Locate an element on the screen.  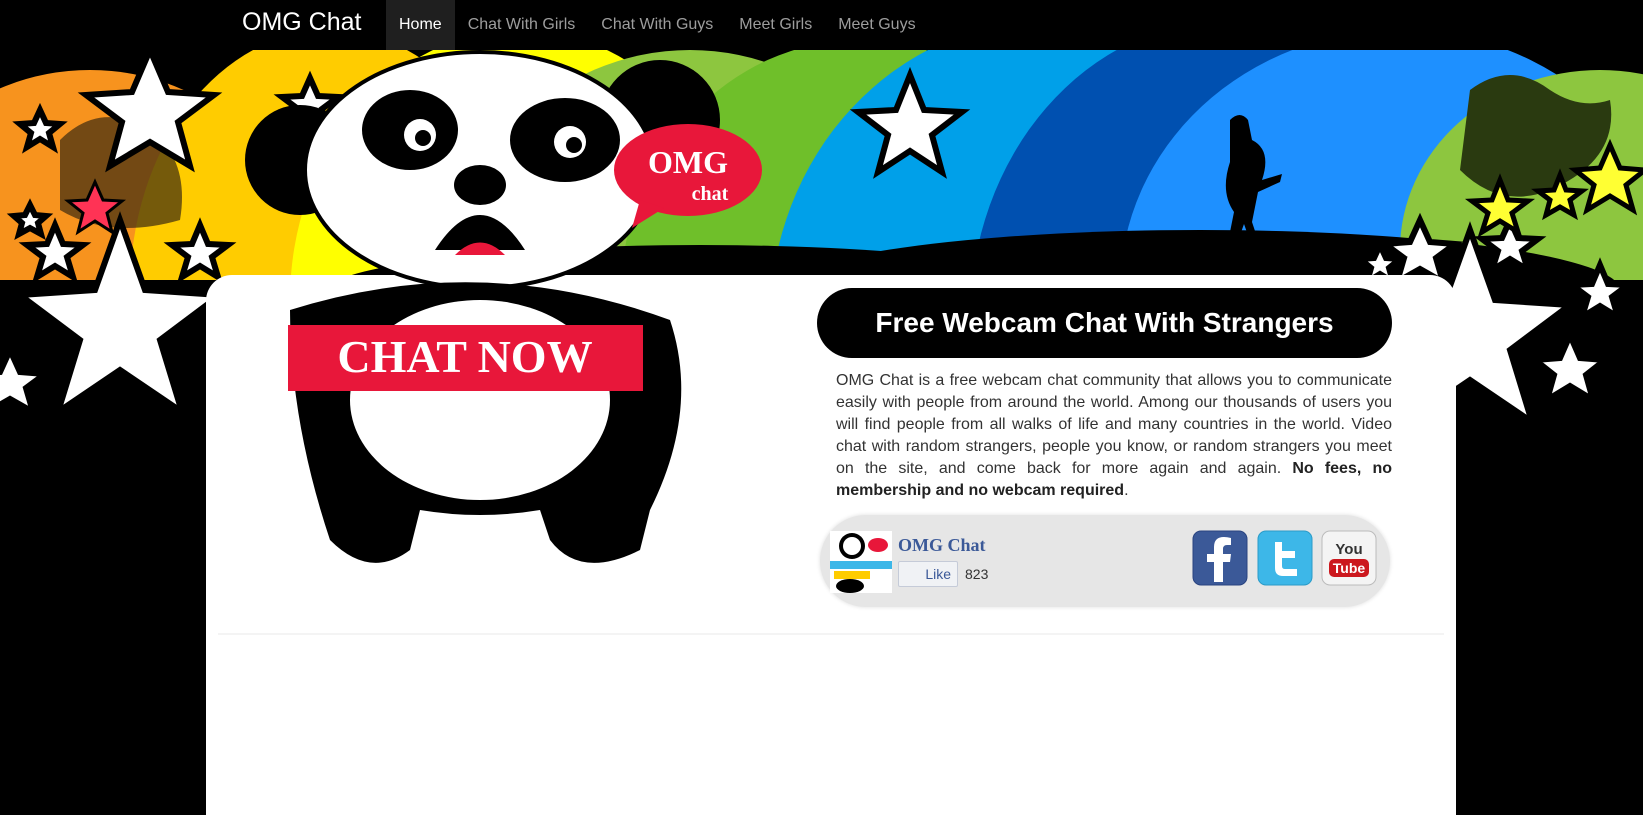
nav-item-chat-with-girls: Chat With Girls is located at coordinates (522, 25).